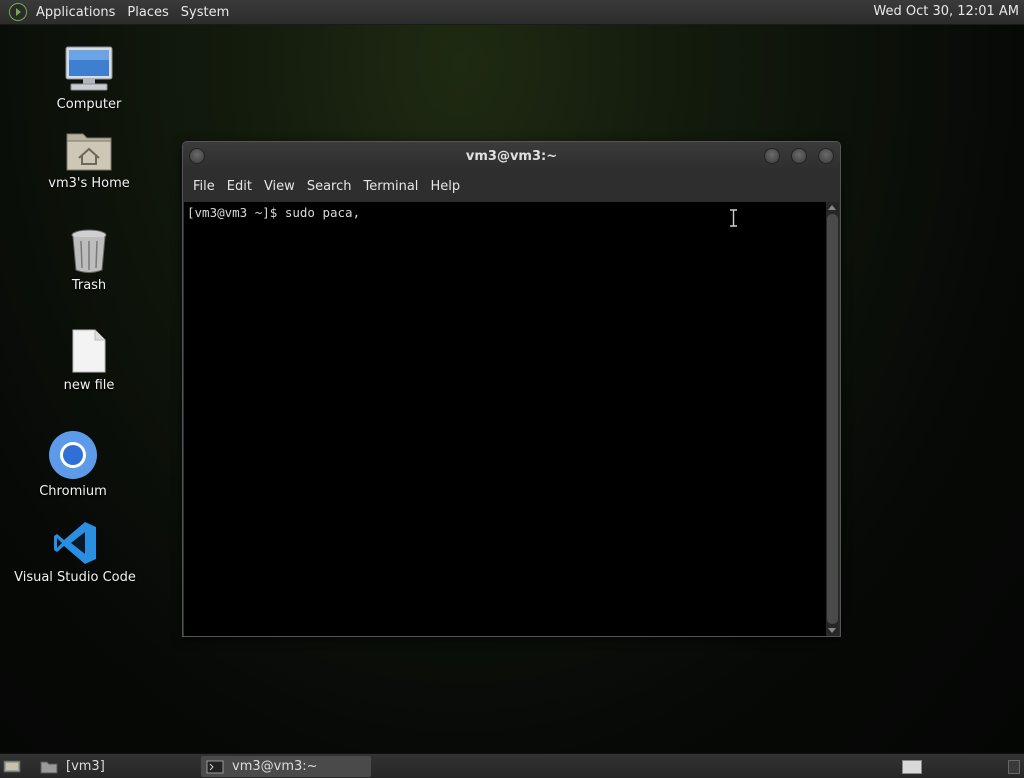 Image resolution: width=1024 pixels, height=778 pixels. I want to click on bottom-panel: [vm3] vm3@vm3:~, so click(512, 765).